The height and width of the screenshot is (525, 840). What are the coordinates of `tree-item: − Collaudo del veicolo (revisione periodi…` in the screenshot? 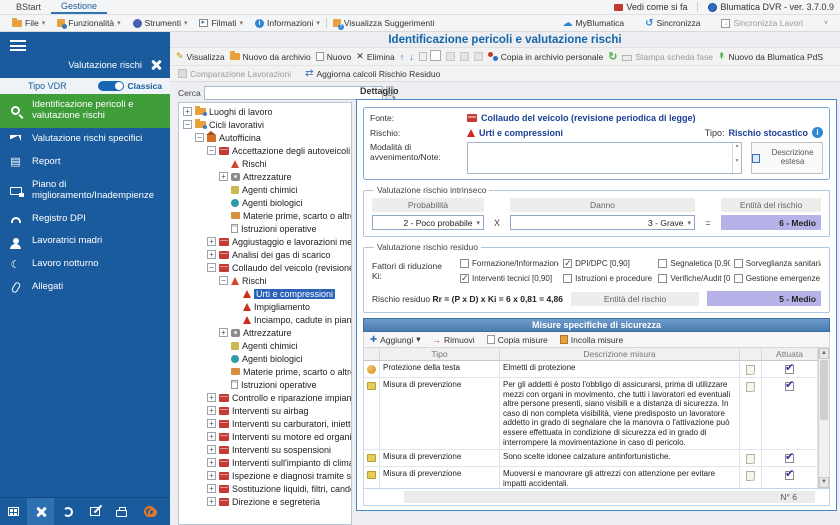 It's located at (265, 267).